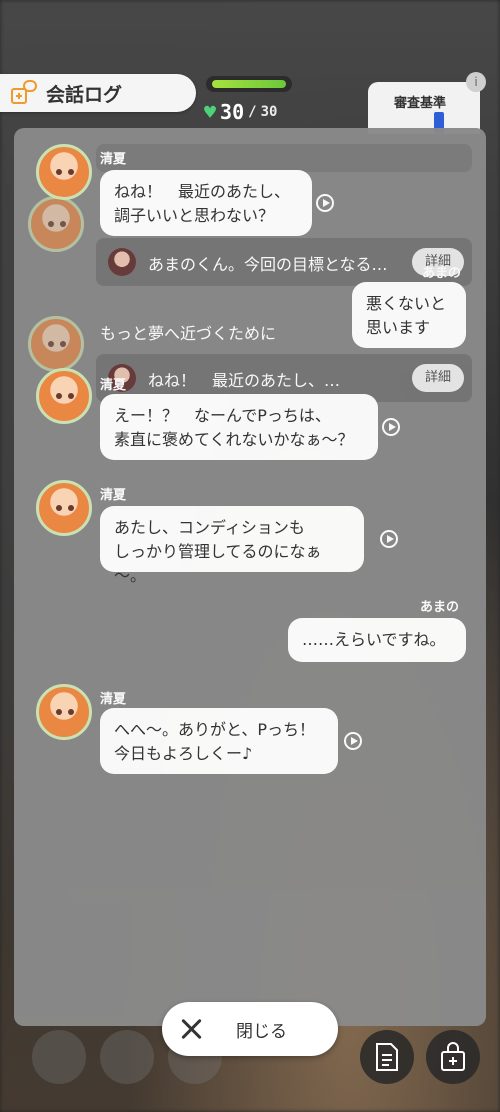 The height and width of the screenshot is (1112, 500). I want to click on log-document-button, so click(387, 1057).